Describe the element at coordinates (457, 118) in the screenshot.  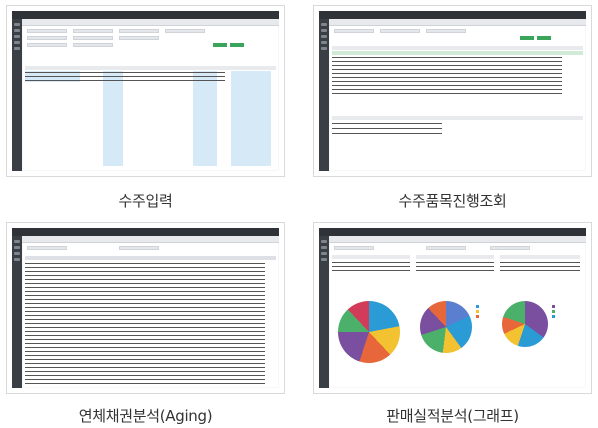
I see `detail-grid-header` at that location.